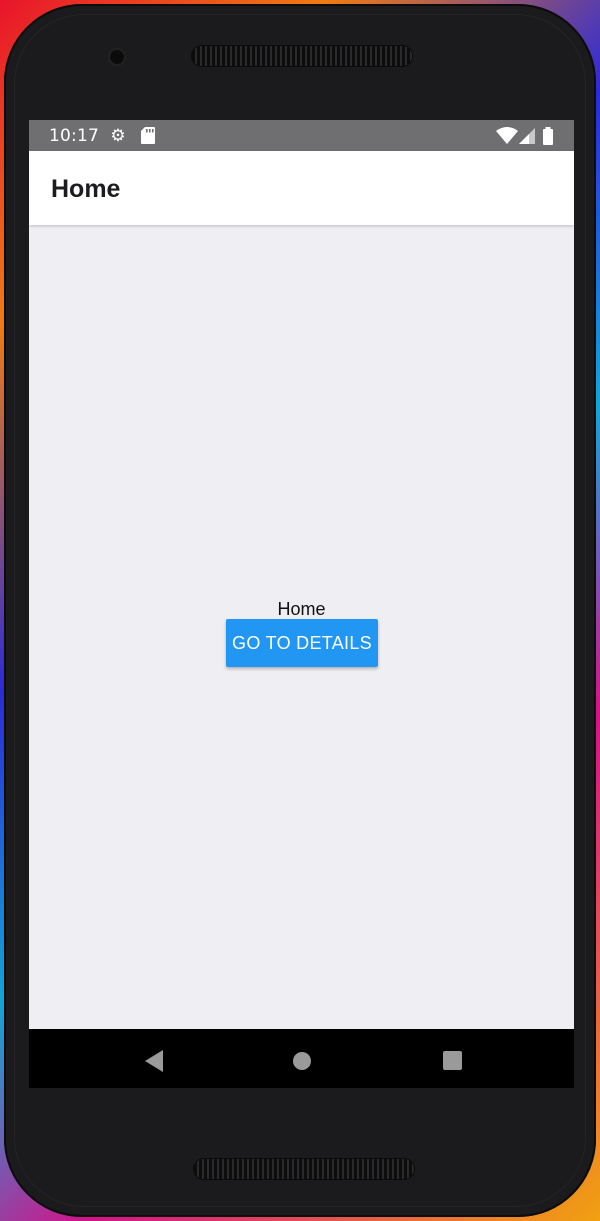  I want to click on page-title: Home, so click(86, 189).